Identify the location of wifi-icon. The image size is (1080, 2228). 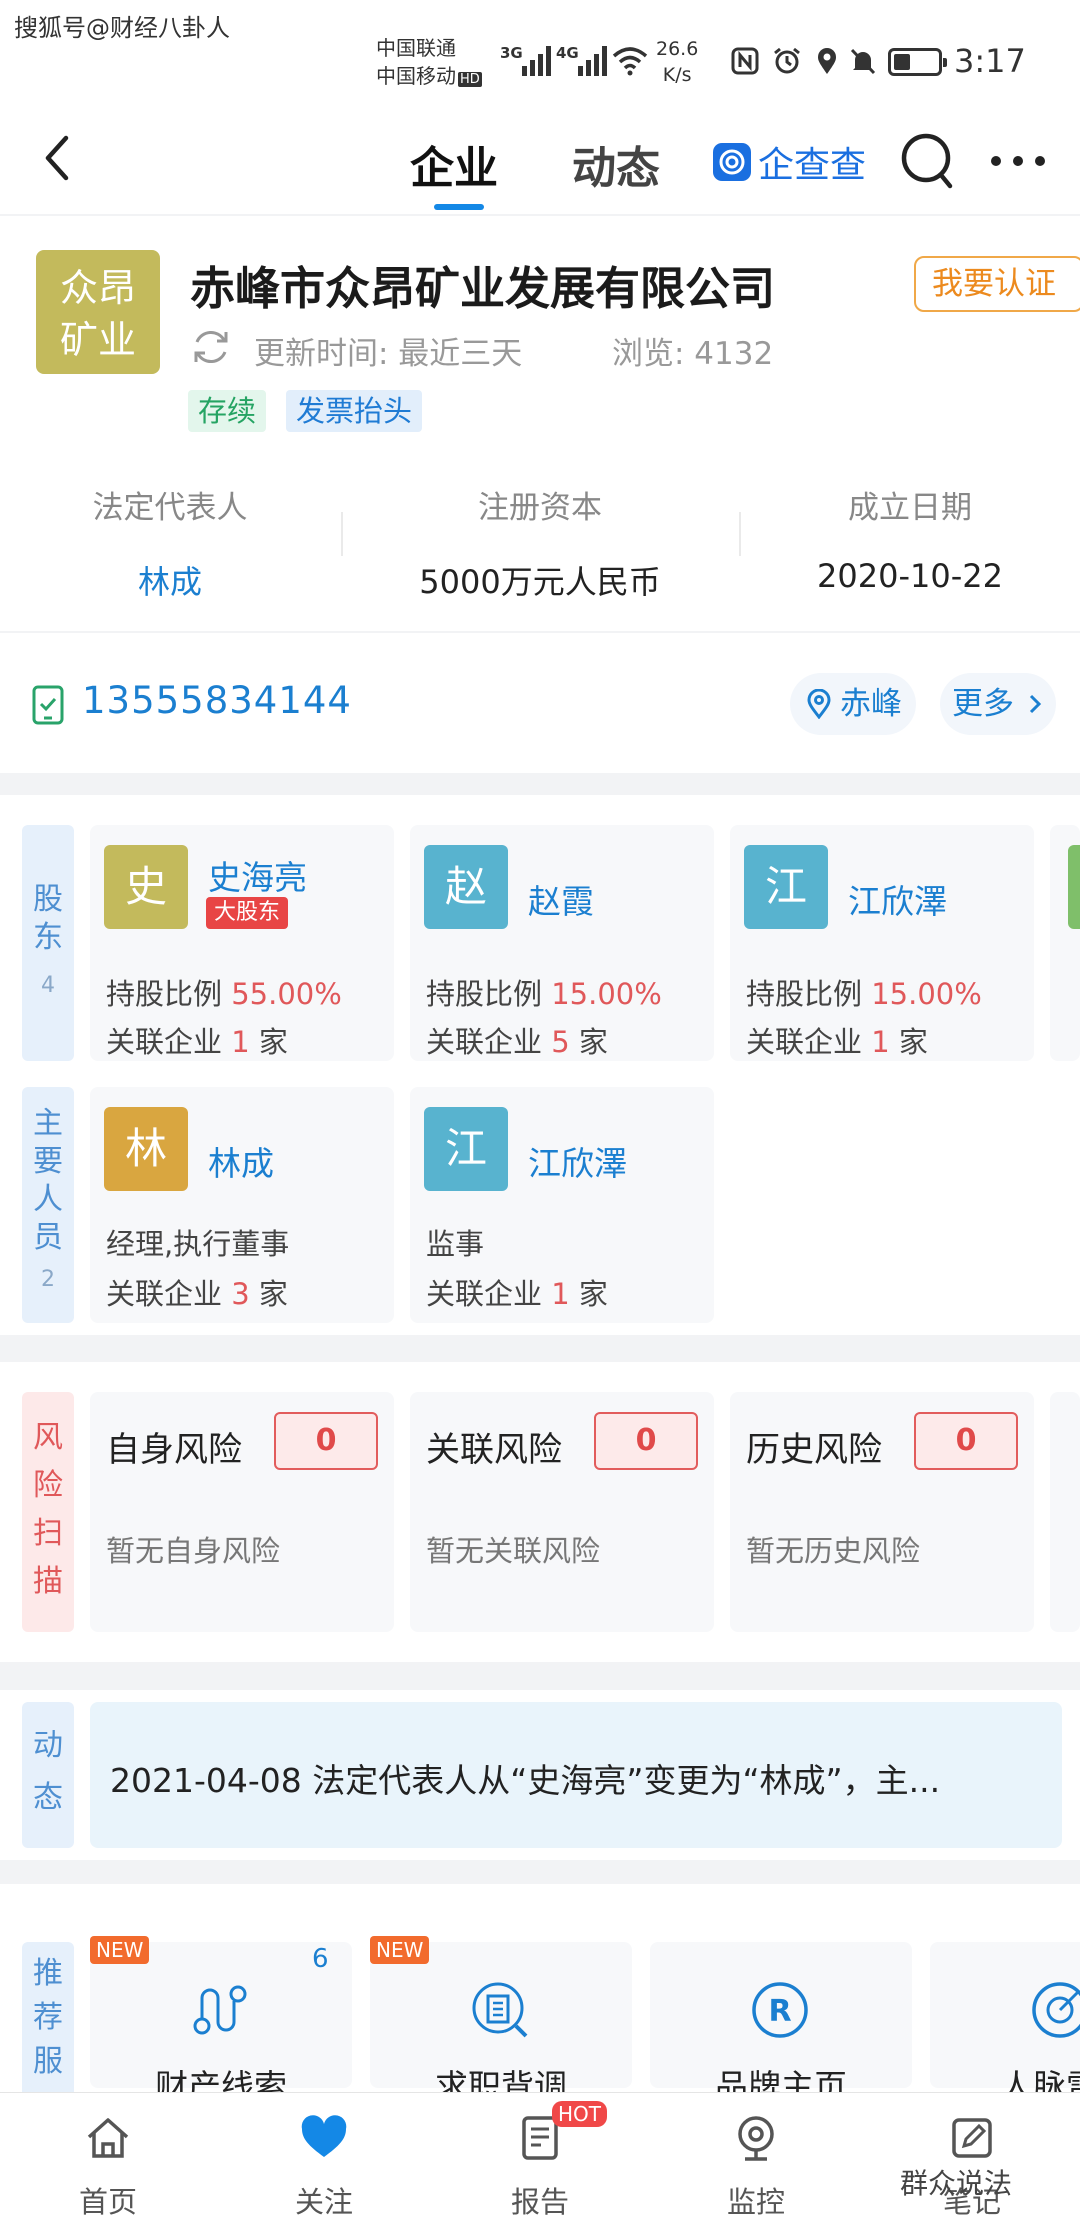
(630, 61).